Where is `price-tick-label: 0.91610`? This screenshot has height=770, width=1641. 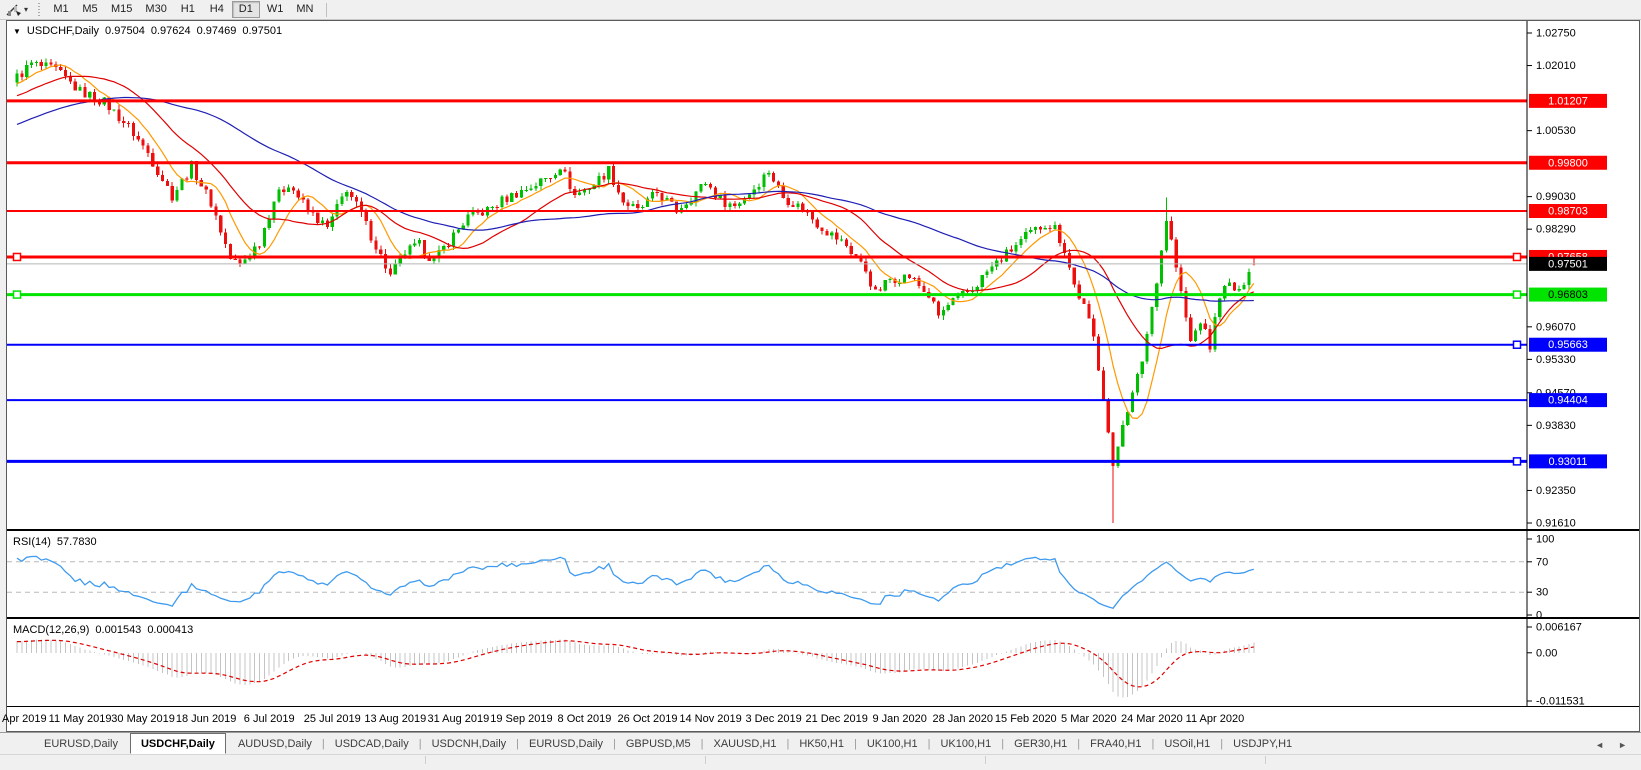 price-tick-label: 0.91610 is located at coordinates (1556, 523).